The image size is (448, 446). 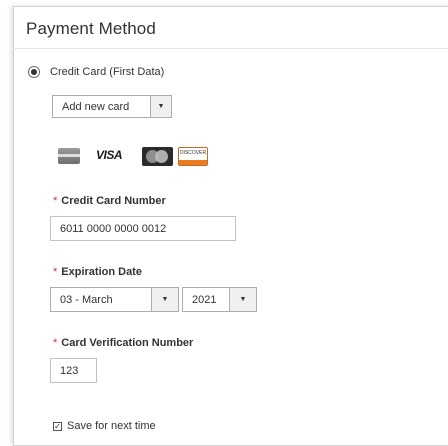 What do you see at coordinates (107, 72) in the screenshot?
I see `credit-card-radio-label: Credit Card (First Data)` at bounding box center [107, 72].